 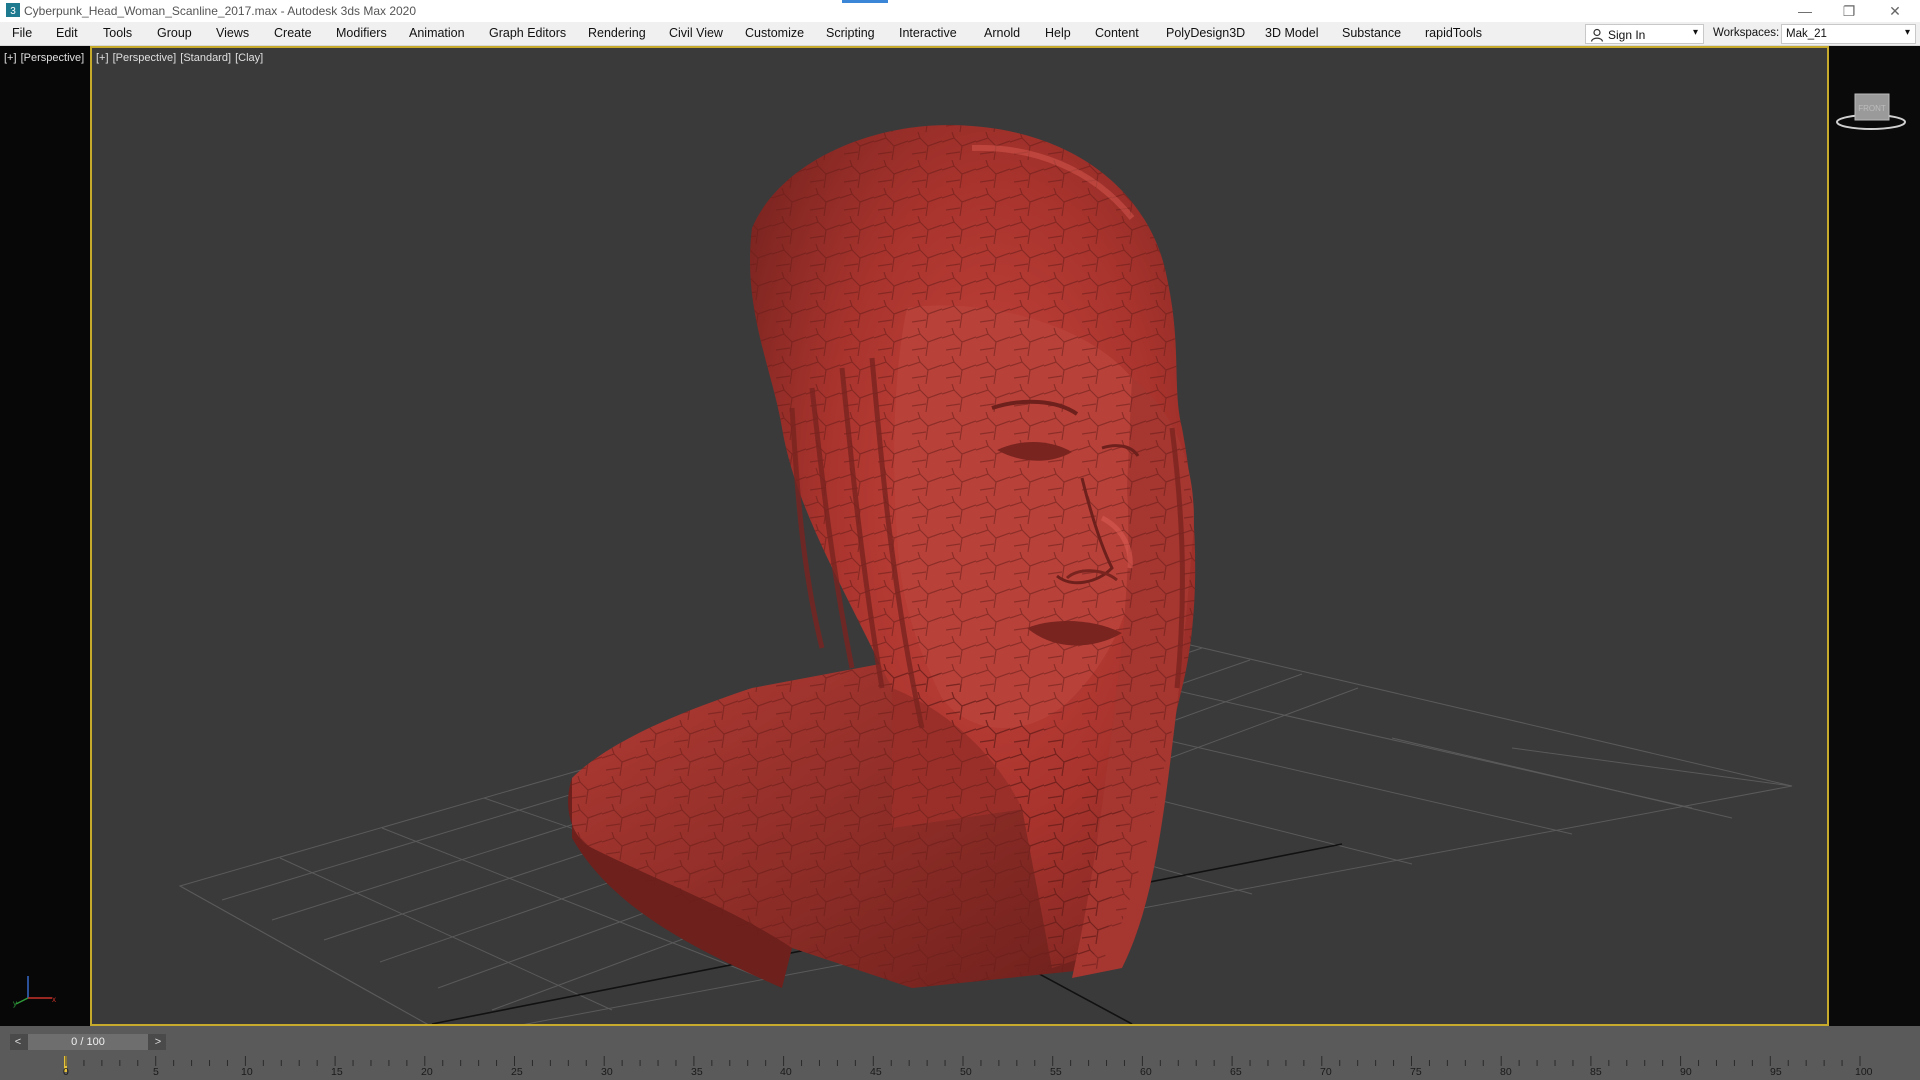 What do you see at coordinates (158, 1042) in the screenshot?
I see `next-frame-button: >` at bounding box center [158, 1042].